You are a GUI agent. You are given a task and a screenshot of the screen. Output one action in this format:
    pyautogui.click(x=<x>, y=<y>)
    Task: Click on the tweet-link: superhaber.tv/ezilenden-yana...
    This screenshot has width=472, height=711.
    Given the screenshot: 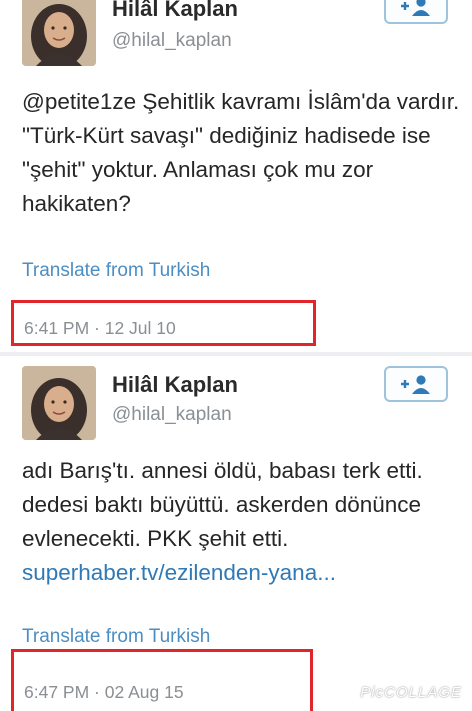 What is the action you would take?
    pyautogui.click(x=242, y=573)
    